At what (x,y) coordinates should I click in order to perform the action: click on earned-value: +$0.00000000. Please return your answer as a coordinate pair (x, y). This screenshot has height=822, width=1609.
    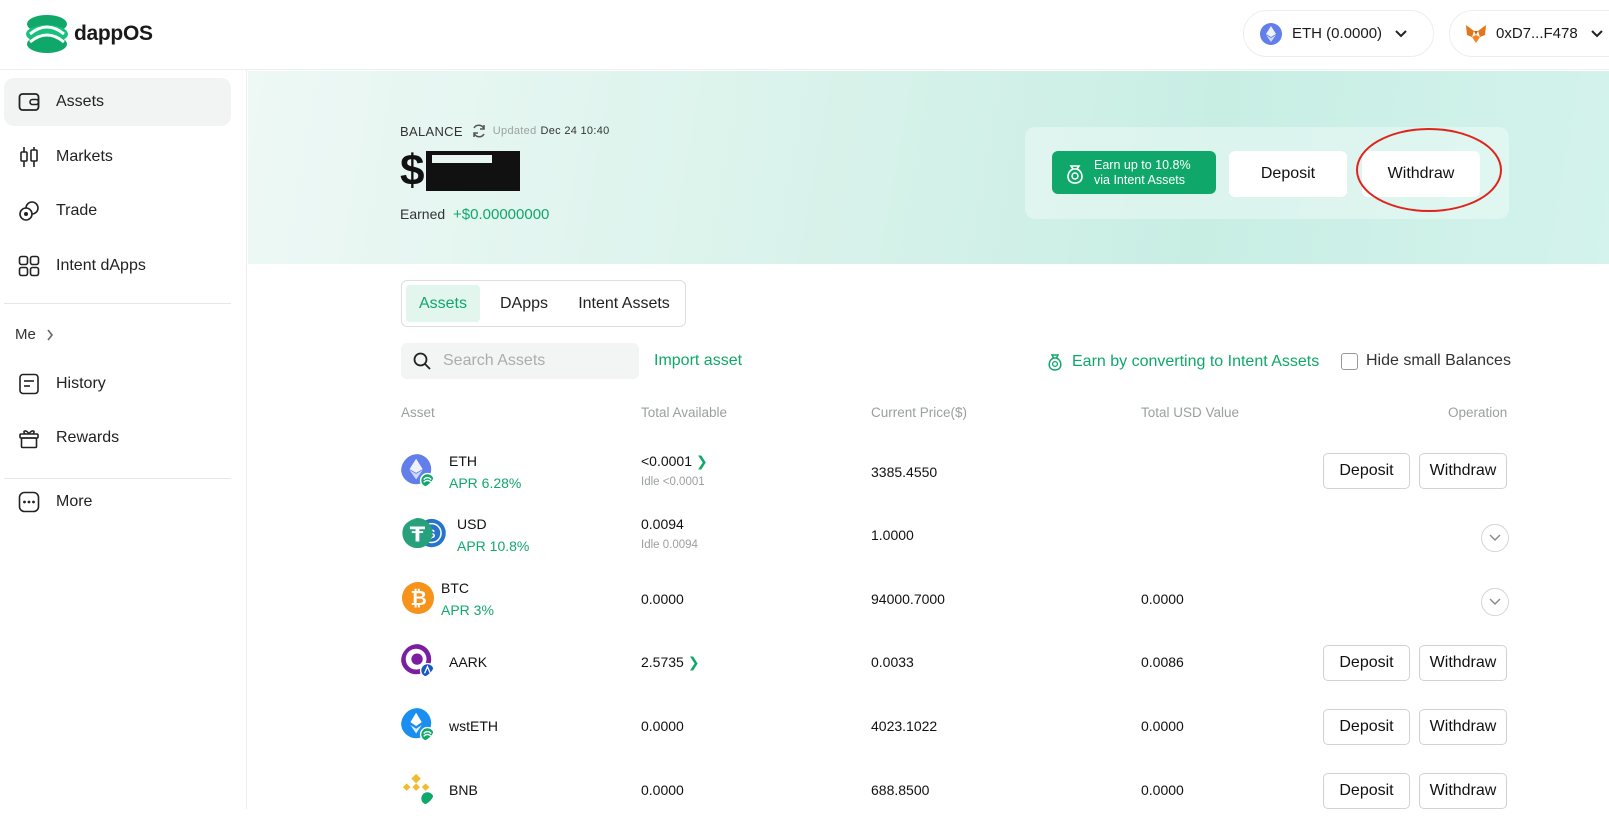
    Looking at the image, I should click on (501, 214).